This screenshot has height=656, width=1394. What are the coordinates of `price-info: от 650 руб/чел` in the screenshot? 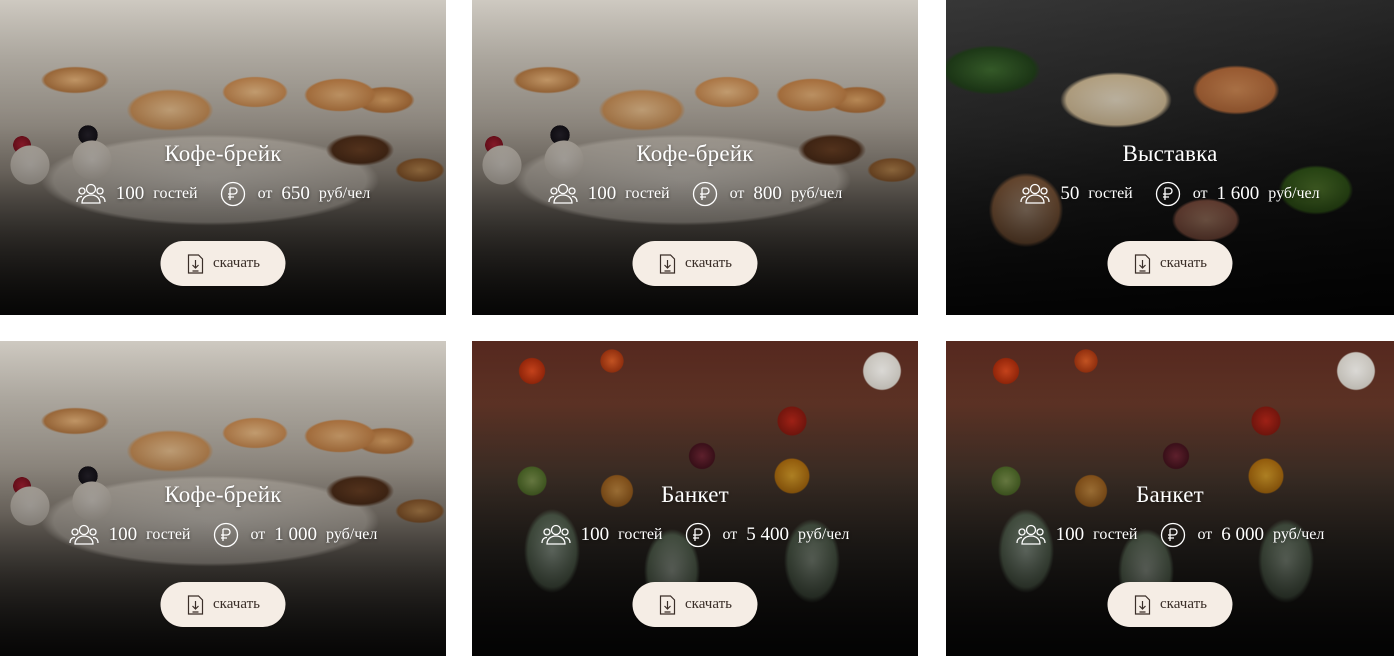 It's located at (295, 194).